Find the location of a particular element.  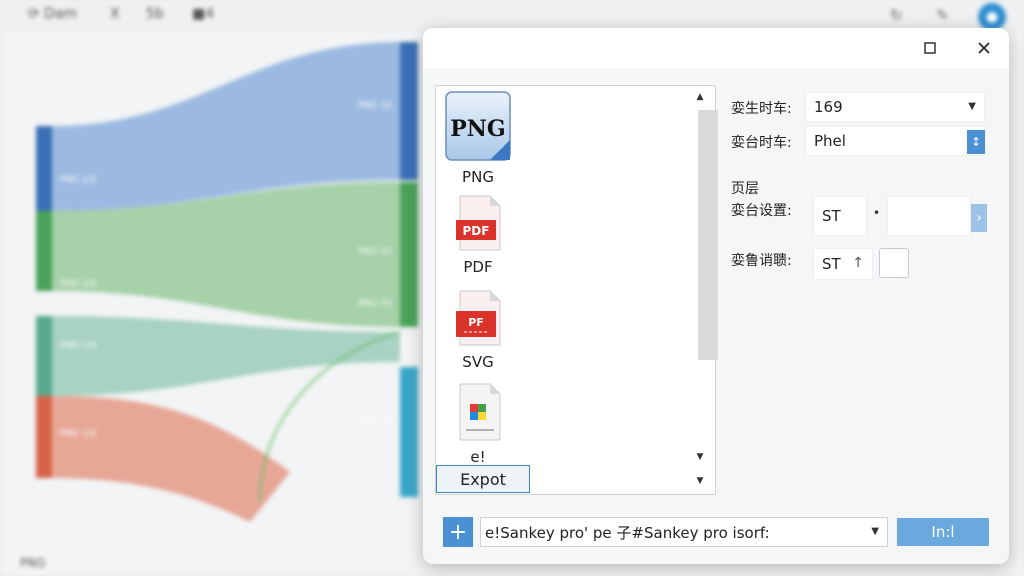

setting-label: 娈鲁诮聩: is located at coordinates (761, 261).